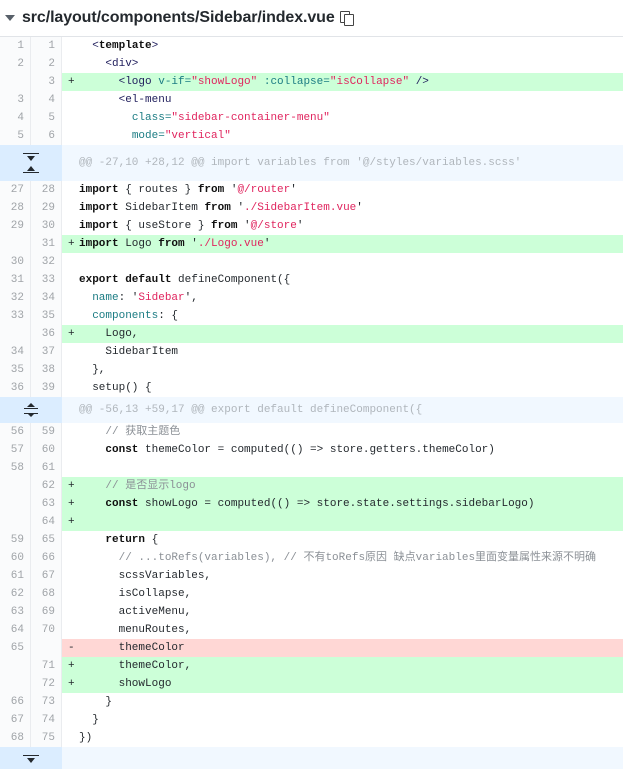 The image size is (623, 769). Describe the element at coordinates (15, 468) in the screenshot. I see `old-line-number: 58` at that location.